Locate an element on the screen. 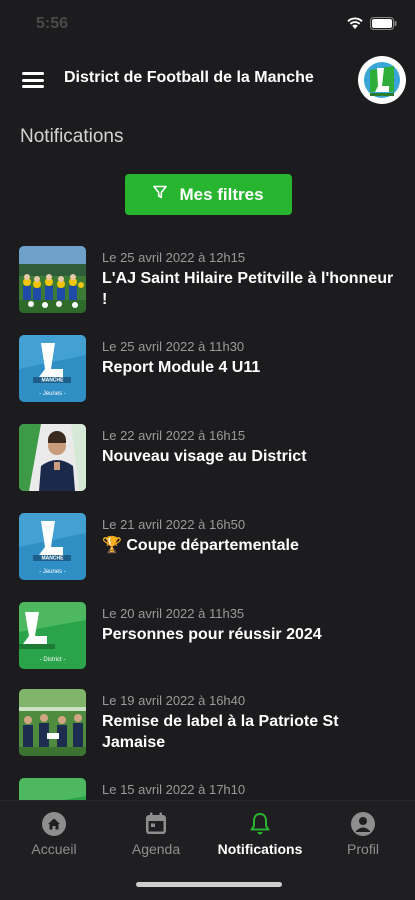 This screenshot has width=415, height=900. status-icons is located at coordinates (371, 25).